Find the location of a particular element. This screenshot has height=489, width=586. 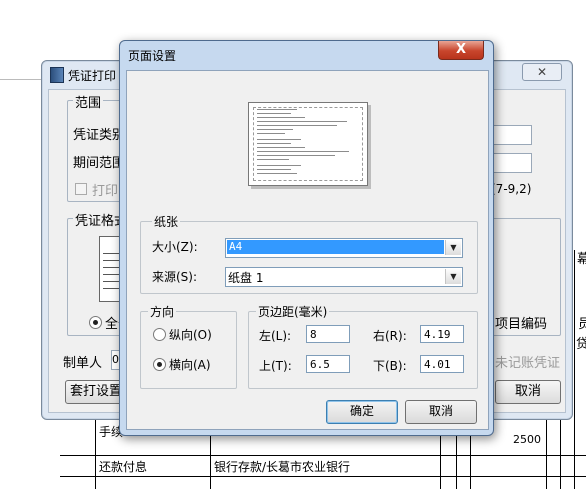

right-margin-label: 右(R): is located at coordinates (390, 336).